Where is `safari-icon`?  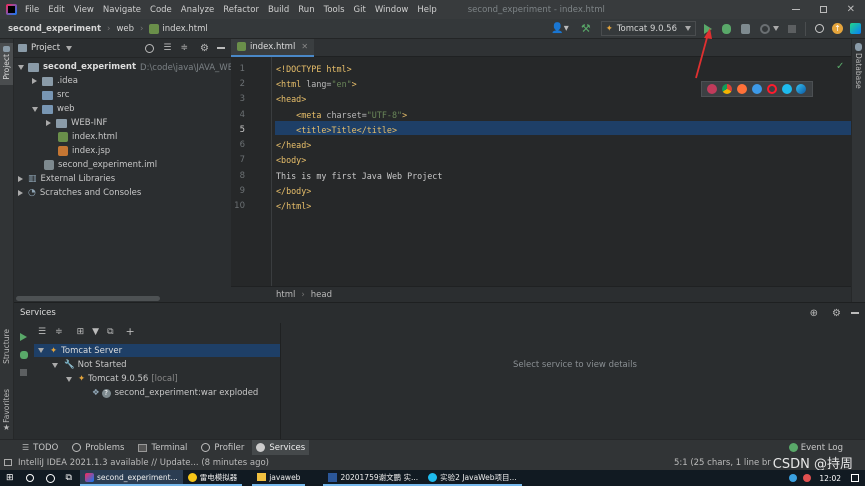 safari-icon is located at coordinates (756, 89).